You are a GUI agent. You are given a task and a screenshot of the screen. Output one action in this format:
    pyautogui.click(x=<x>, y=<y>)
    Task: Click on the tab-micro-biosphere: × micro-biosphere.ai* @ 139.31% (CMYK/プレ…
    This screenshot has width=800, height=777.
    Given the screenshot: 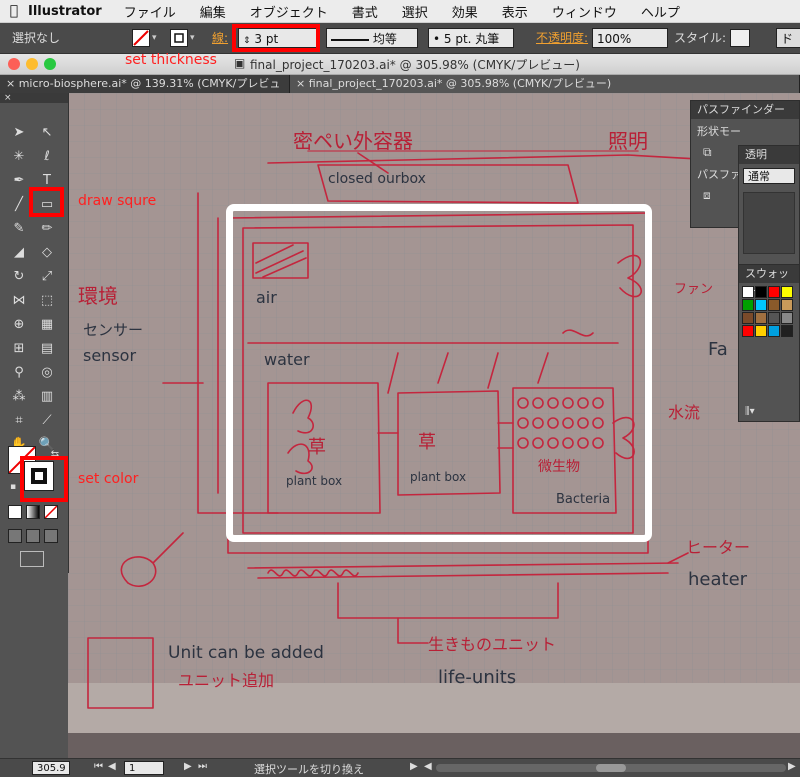 What is the action you would take?
    pyautogui.click(x=145, y=91)
    